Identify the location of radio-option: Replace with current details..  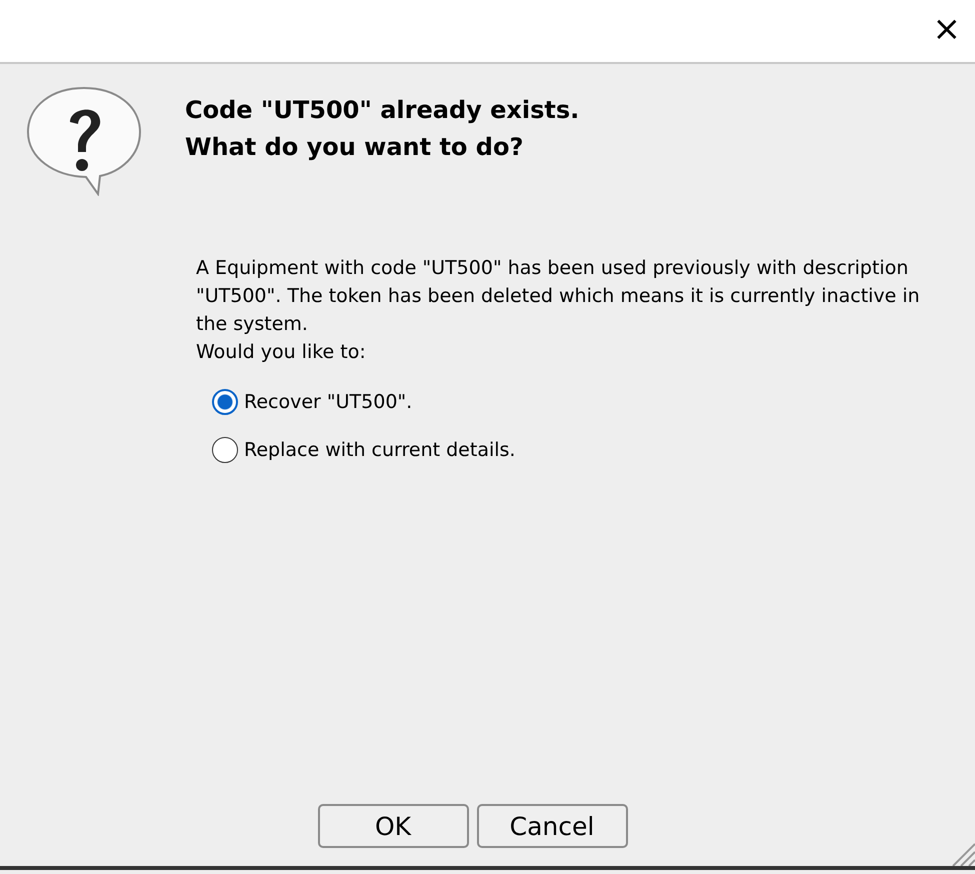
(593, 450).